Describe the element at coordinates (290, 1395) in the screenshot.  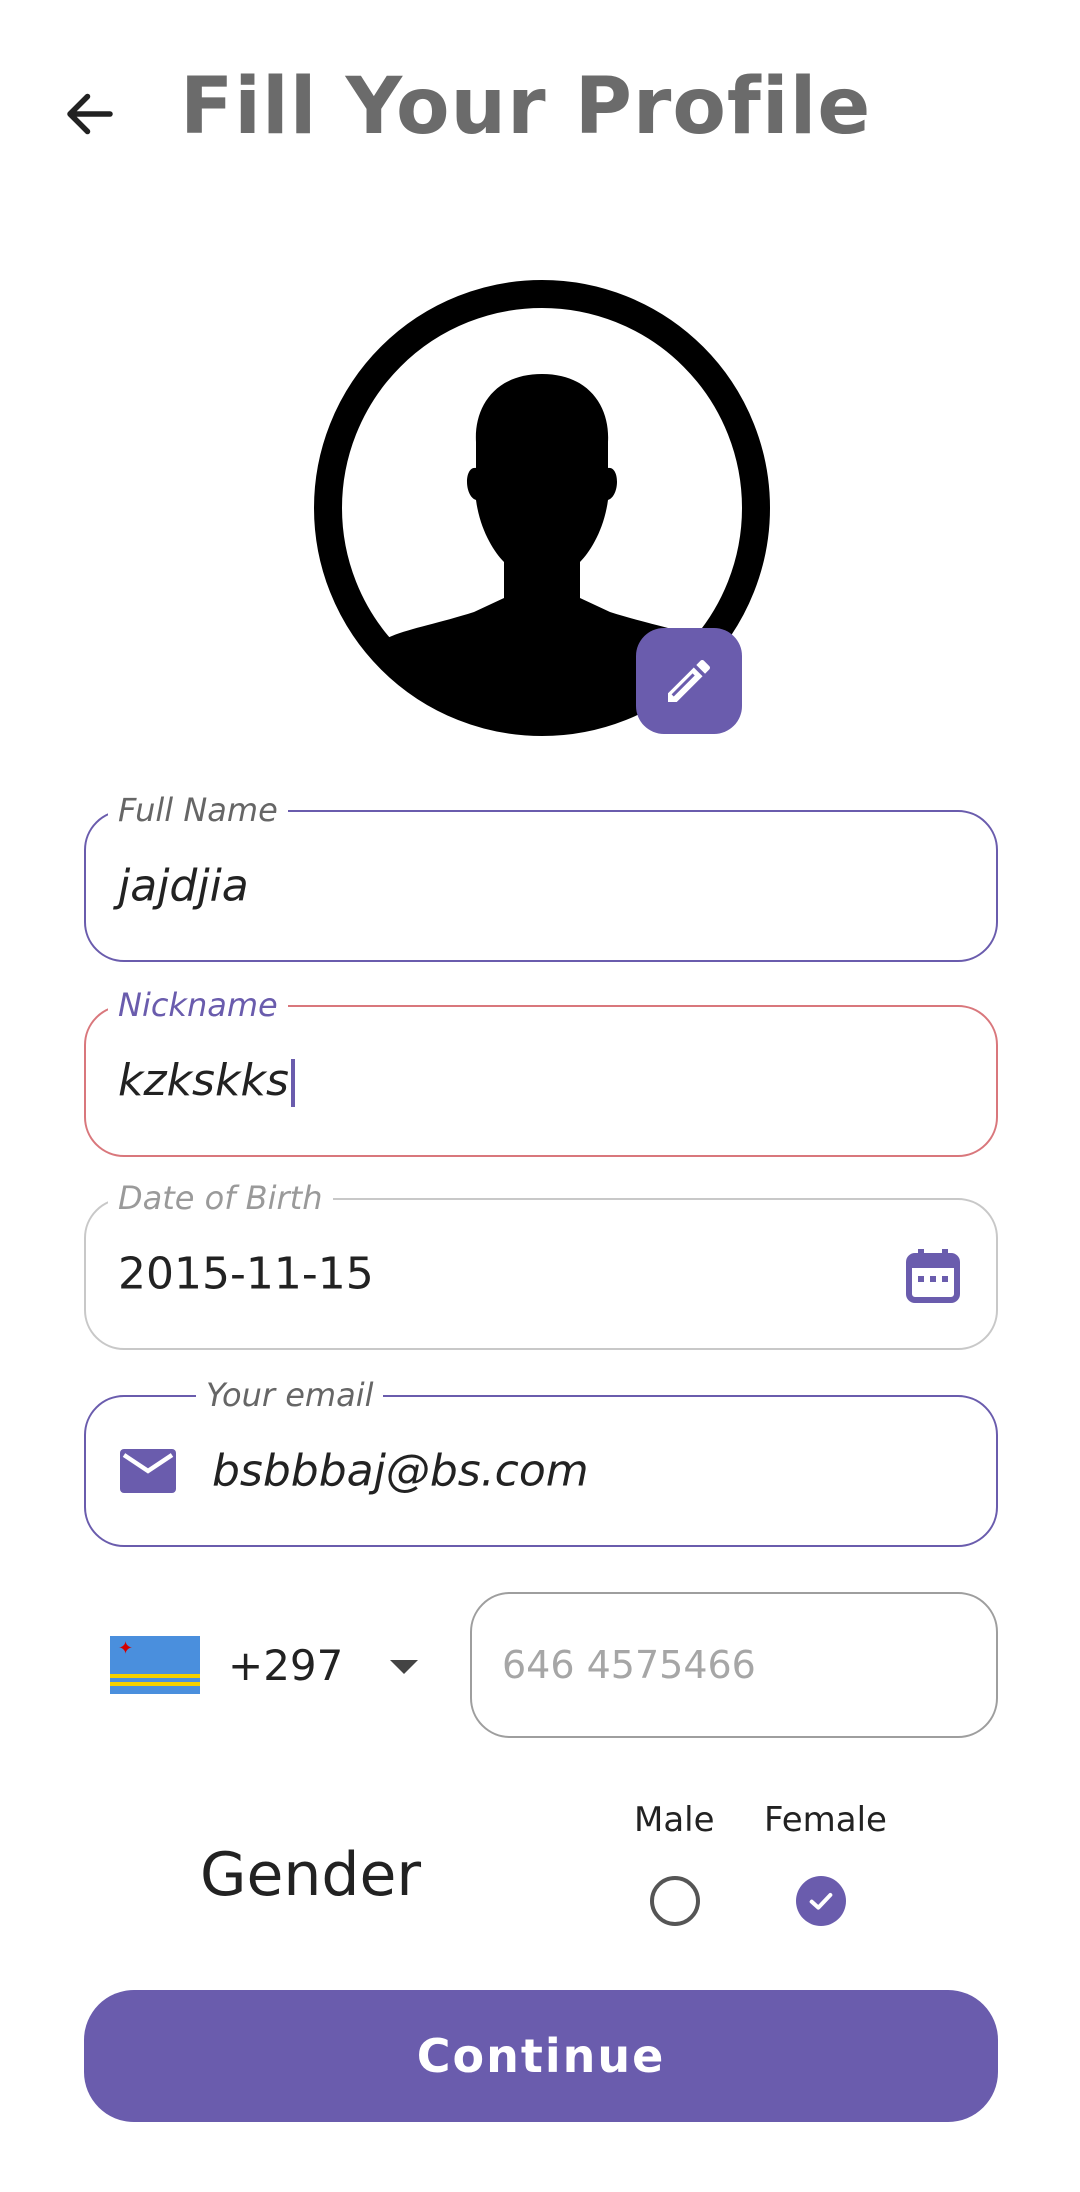
I see `email-label: Your email` at that location.